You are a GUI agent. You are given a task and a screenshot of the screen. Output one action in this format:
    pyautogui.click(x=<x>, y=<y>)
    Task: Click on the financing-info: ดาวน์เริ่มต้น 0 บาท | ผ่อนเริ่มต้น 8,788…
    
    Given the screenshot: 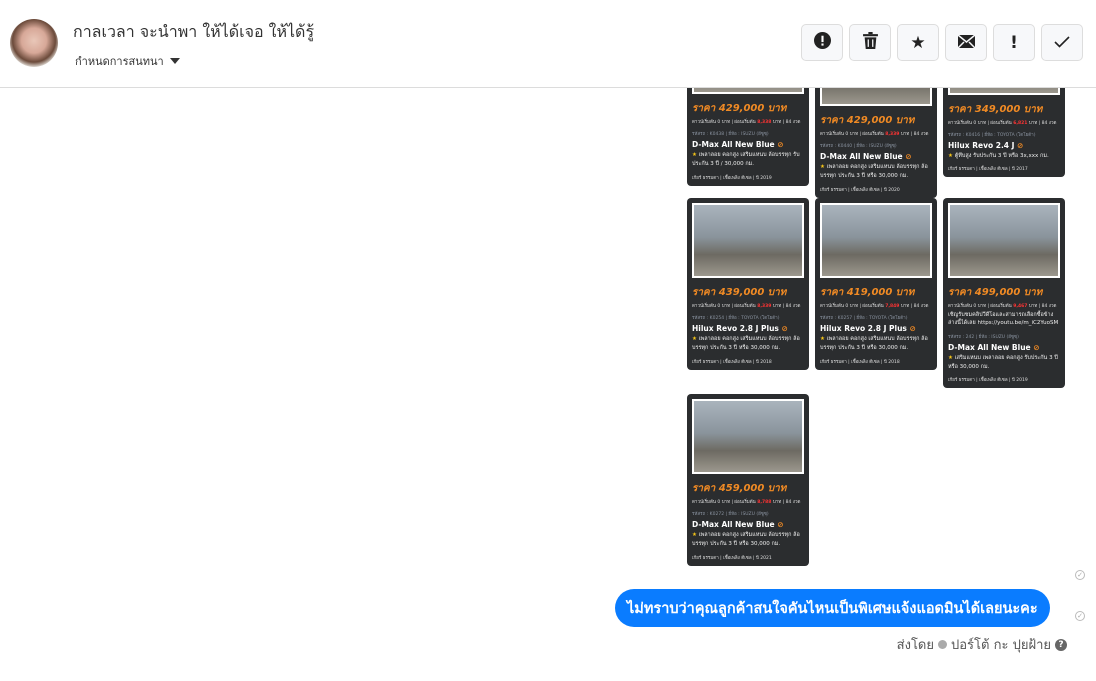 What is the action you would take?
    pyautogui.click(x=746, y=502)
    